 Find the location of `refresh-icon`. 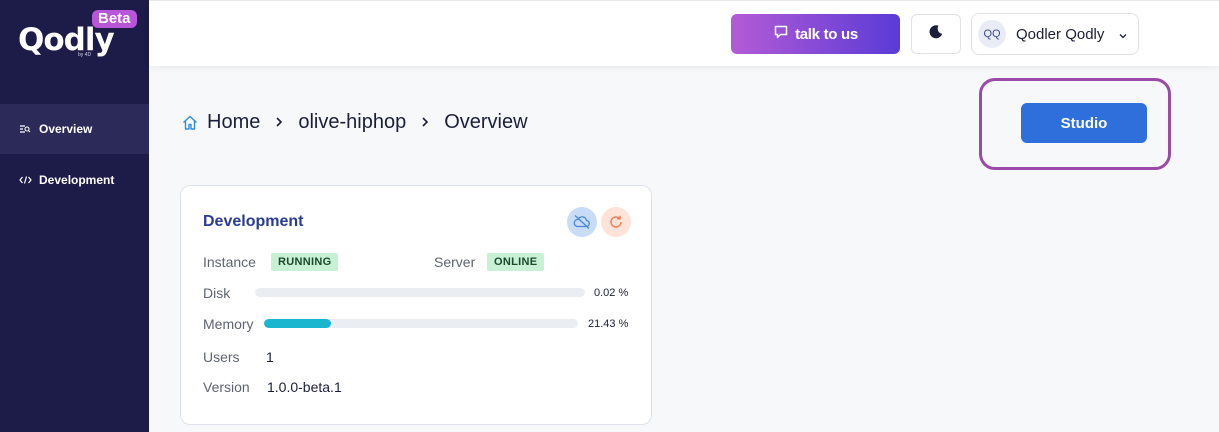

refresh-icon is located at coordinates (616, 222).